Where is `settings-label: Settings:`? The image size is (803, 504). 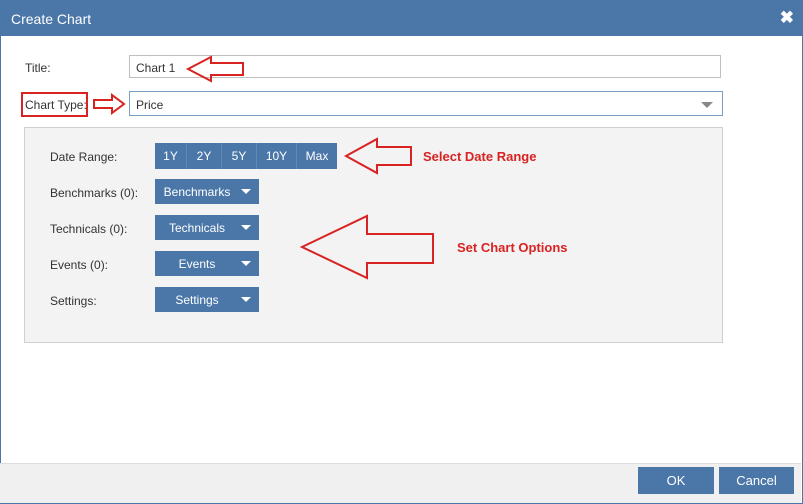 settings-label: Settings: is located at coordinates (73, 301).